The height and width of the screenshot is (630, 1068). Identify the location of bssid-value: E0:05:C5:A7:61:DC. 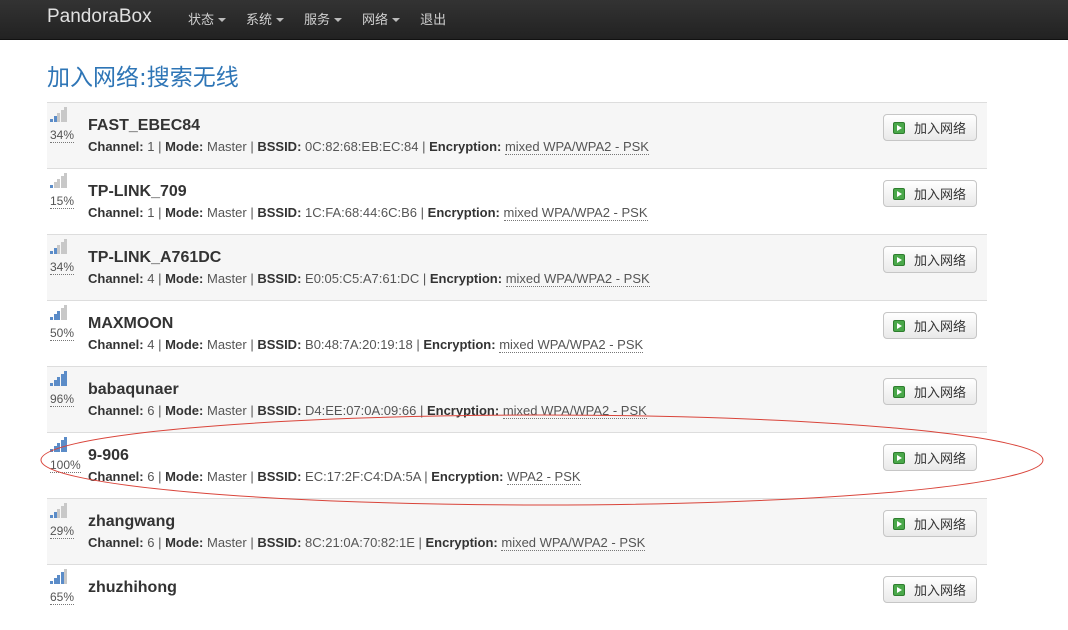
(362, 278).